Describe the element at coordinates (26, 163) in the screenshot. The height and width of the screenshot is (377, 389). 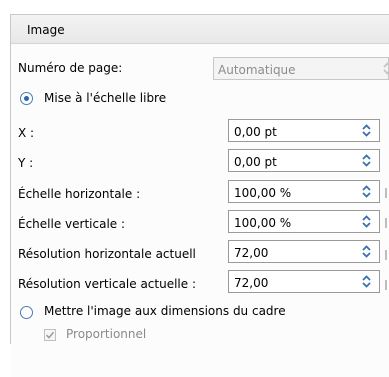
I see `y-label: Y :` at that location.